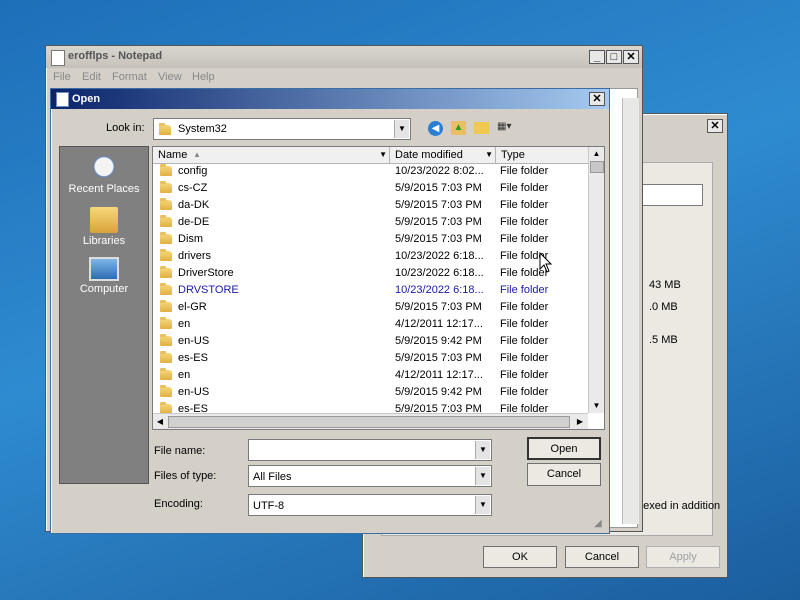  I want to click on ok-button: OK, so click(520, 557).